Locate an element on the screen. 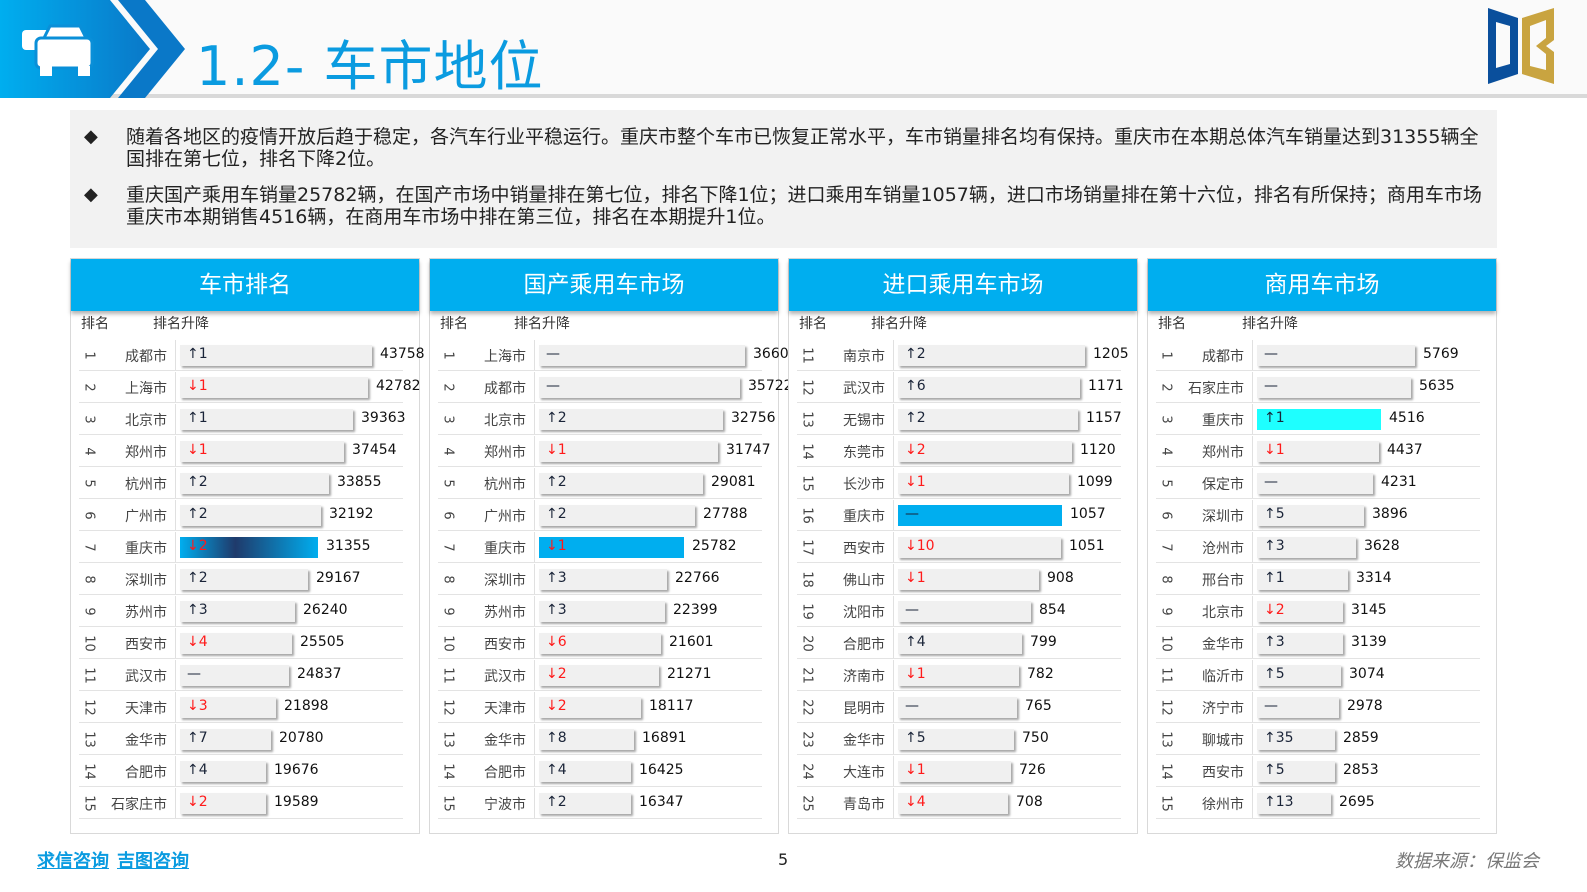 This screenshot has height=892, width=1587. city: 深圳市 is located at coordinates (146, 581).